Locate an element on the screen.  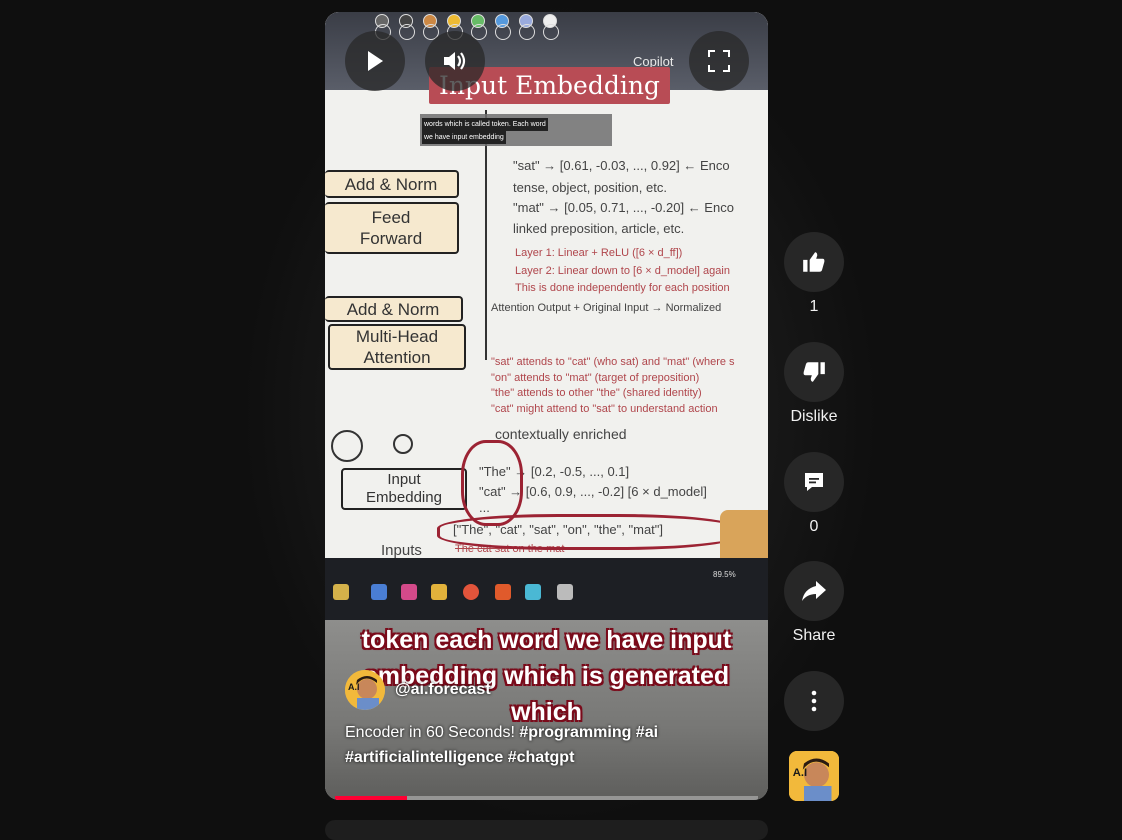
cat-image is located at coordinates (744, 534).